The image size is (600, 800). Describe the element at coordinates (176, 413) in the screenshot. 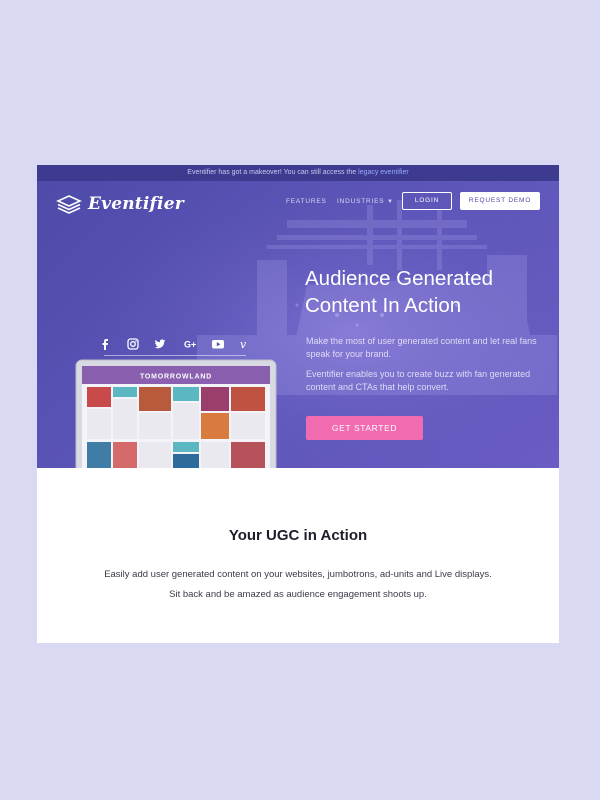

I see `laptop-mockup: TOMORROWLAND` at that location.